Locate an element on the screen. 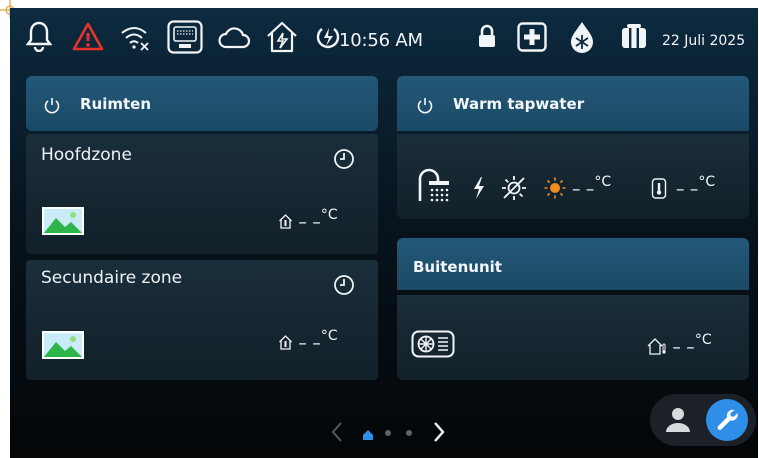  sun-icon is located at coordinates (555, 190).